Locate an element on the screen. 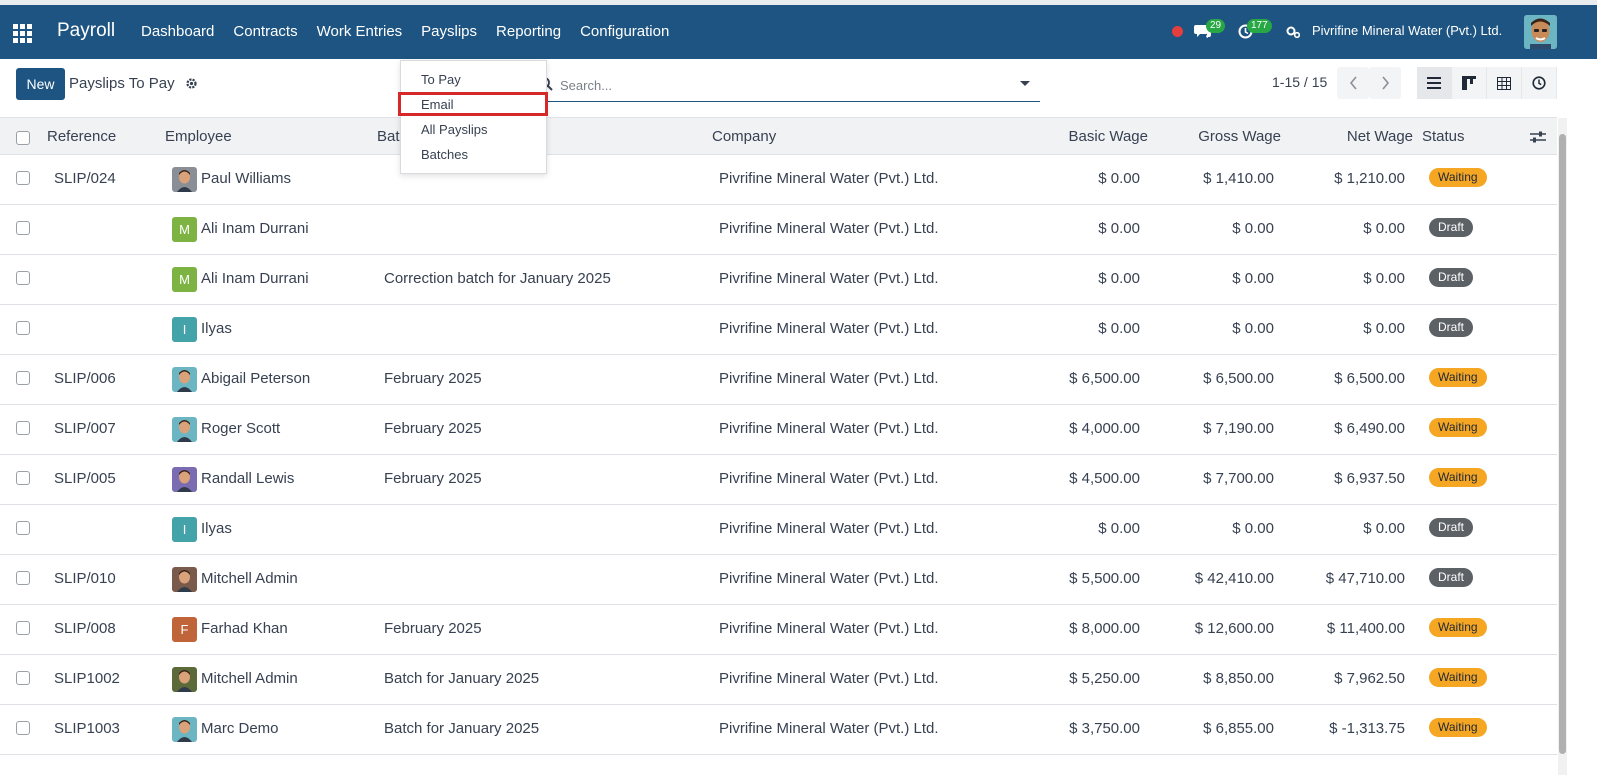  menu-contracts: Contracts is located at coordinates (265, 31).